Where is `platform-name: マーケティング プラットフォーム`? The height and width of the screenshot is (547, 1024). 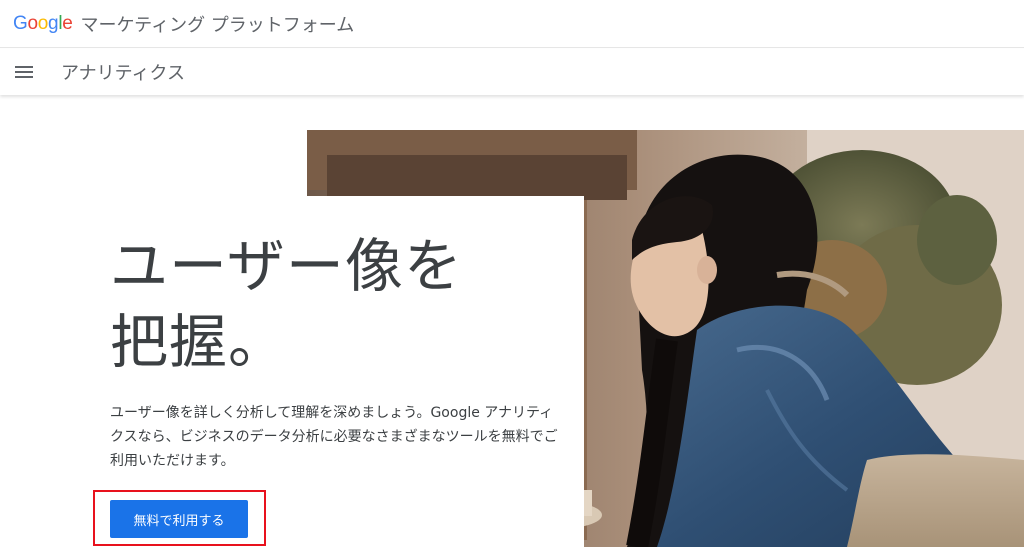 platform-name: マーケティング プラットフォーム is located at coordinates (218, 24).